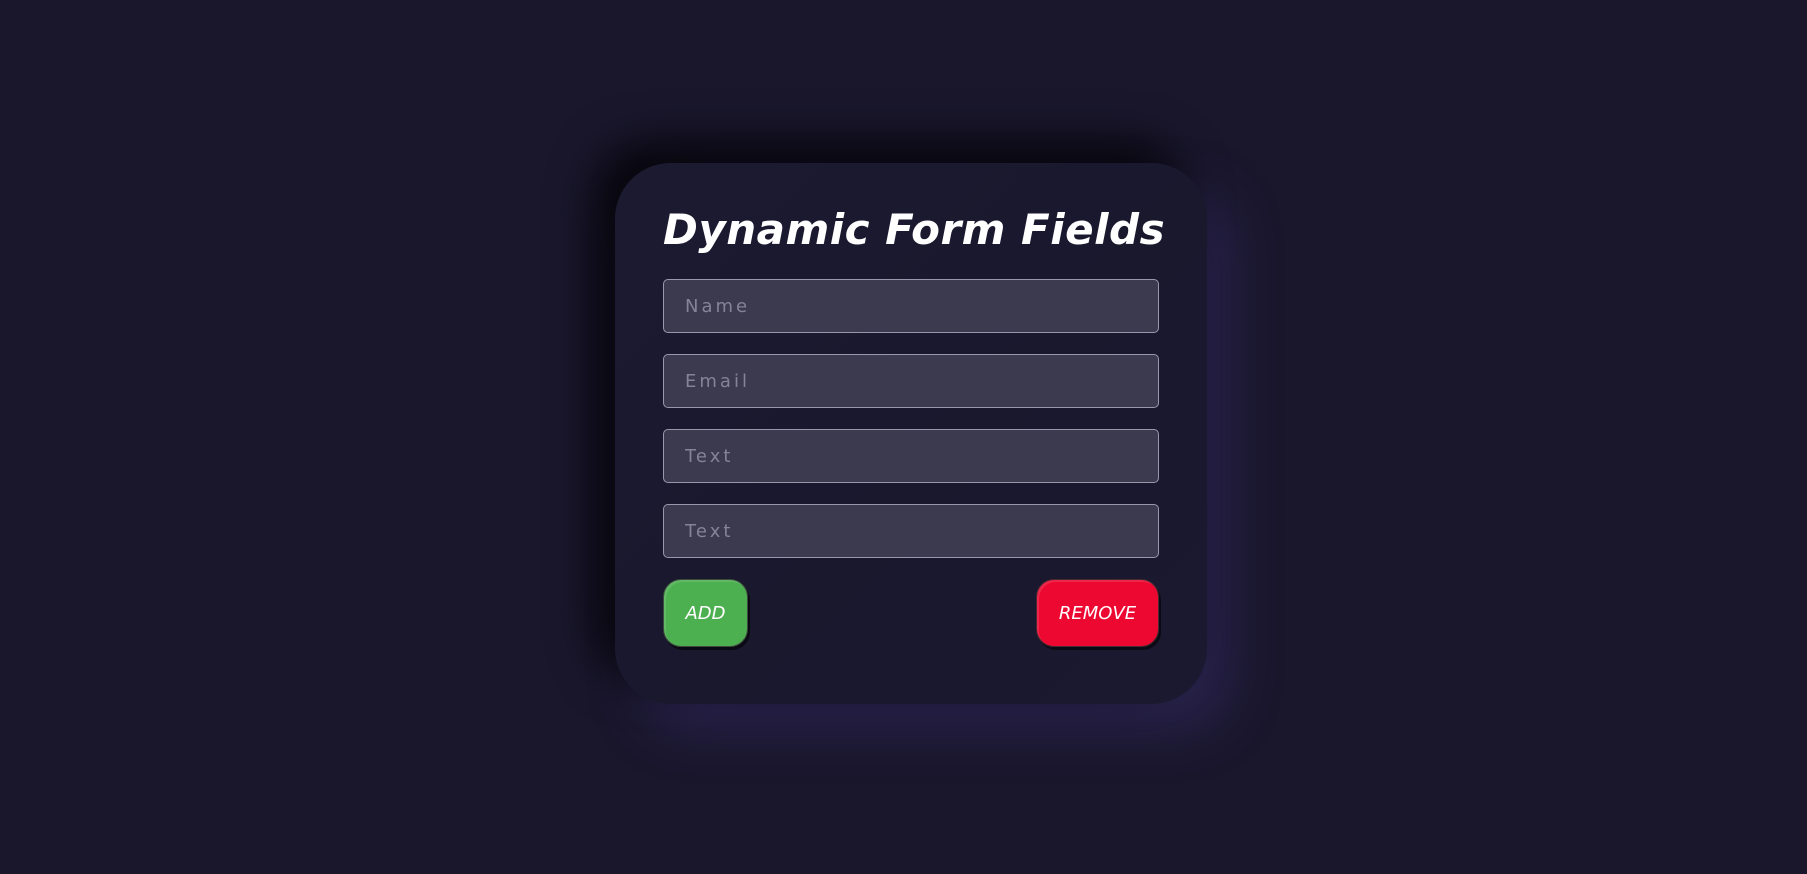 The width and height of the screenshot is (1807, 874). I want to click on email-input, so click(911, 381).